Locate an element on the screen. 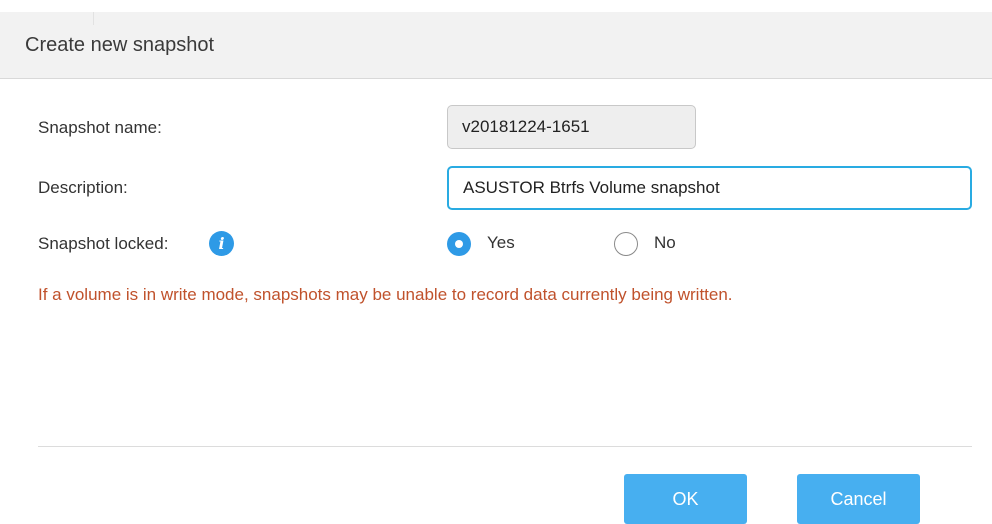 This screenshot has height=524, width=992. radio-no-unchecked-icon is located at coordinates (626, 244).